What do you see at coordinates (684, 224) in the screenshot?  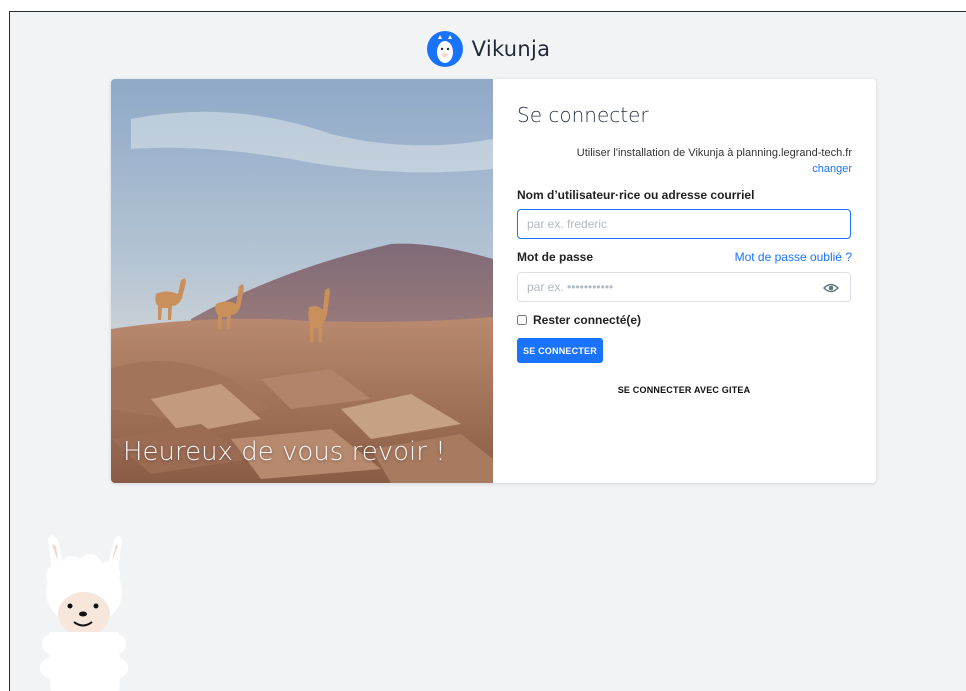 I see `username-input` at bounding box center [684, 224].